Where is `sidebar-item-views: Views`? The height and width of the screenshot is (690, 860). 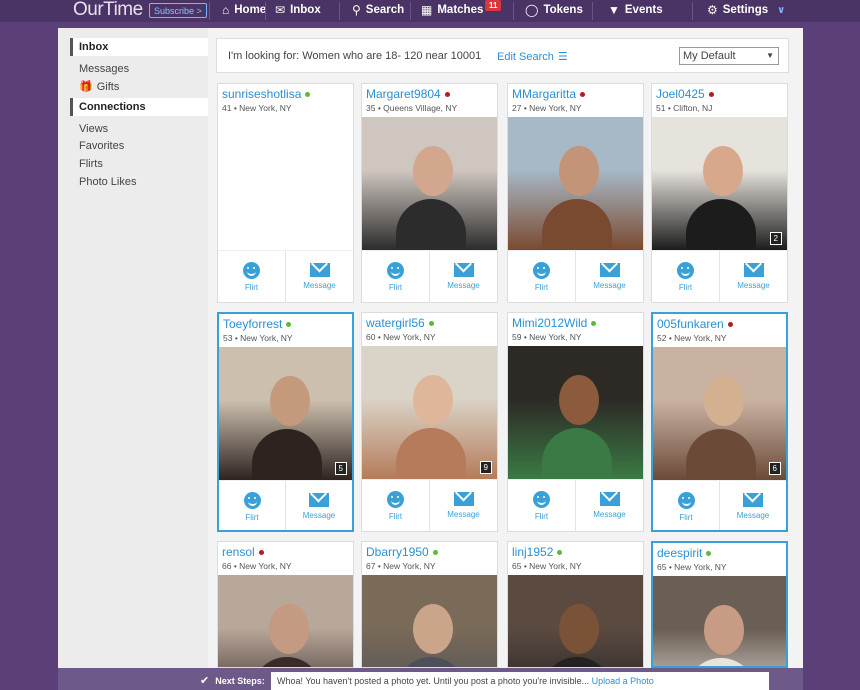 sidebar-item-views: Views is located at coordinates (93, 129).